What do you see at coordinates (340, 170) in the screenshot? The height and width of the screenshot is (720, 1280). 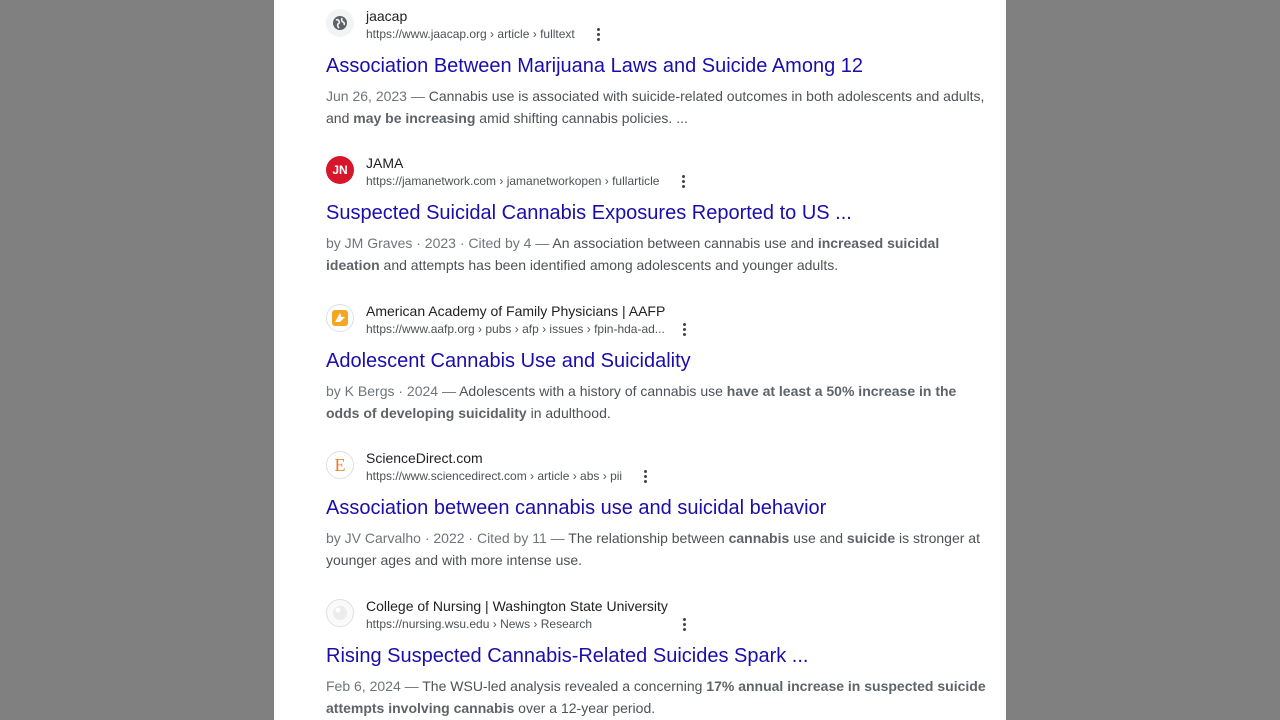 I see `jn-logo-icon: JN` at bounding box center [340, 170].